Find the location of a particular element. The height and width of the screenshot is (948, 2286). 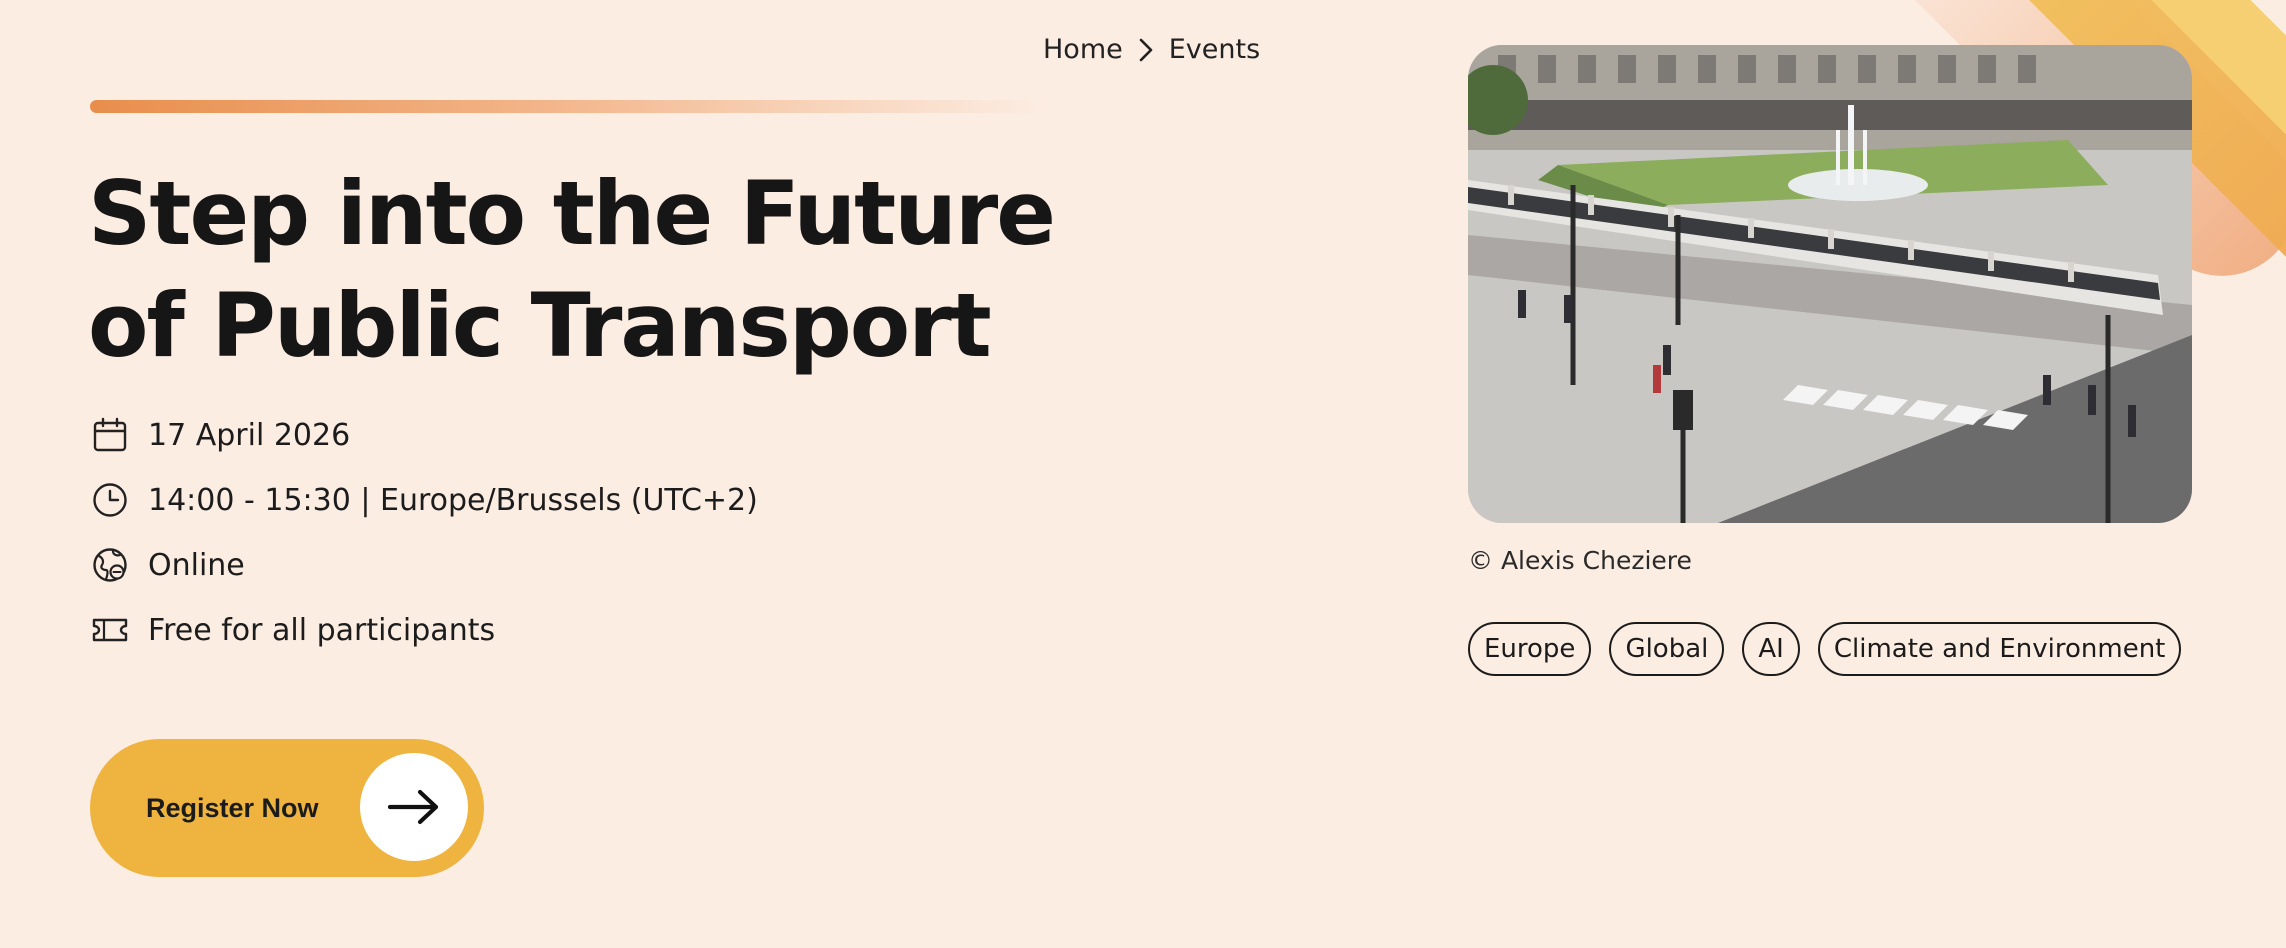

register-now-label: Register Now is located at coordinates (232, 807).